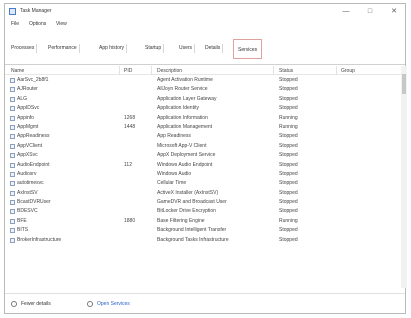 This screenshot has width=411, height=318. I want to click on services-icon, so click(90, 304).